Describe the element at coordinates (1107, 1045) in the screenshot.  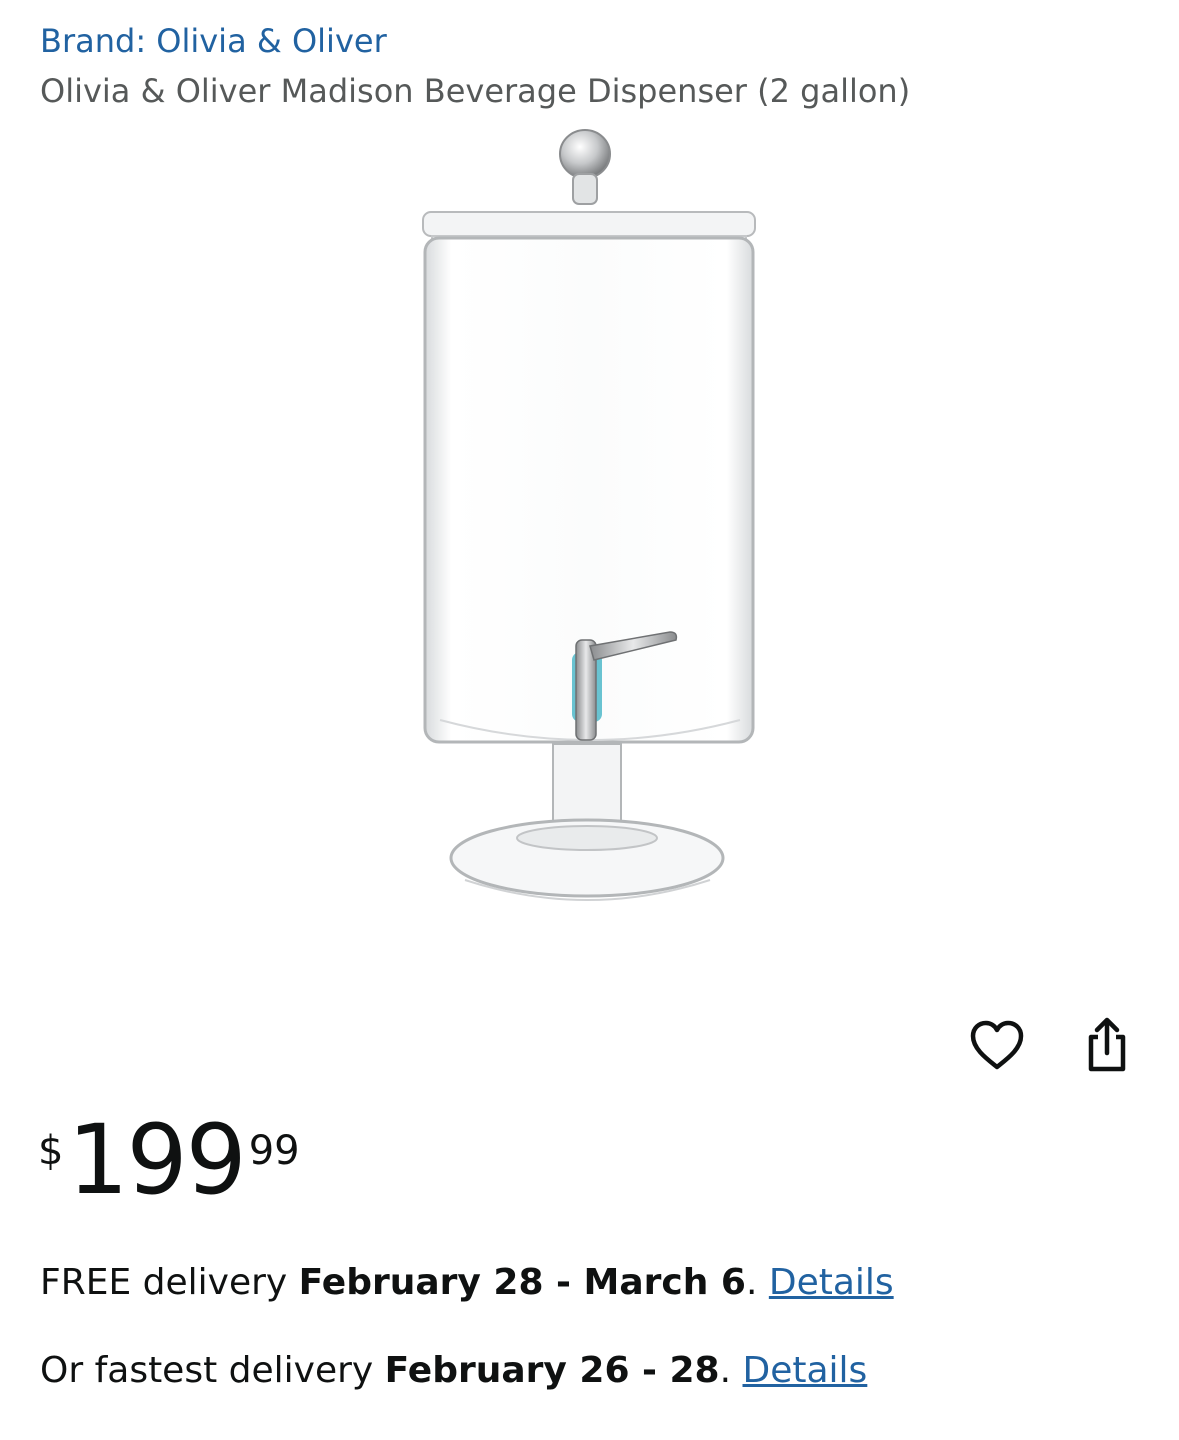
I see `share-icon` at that location.